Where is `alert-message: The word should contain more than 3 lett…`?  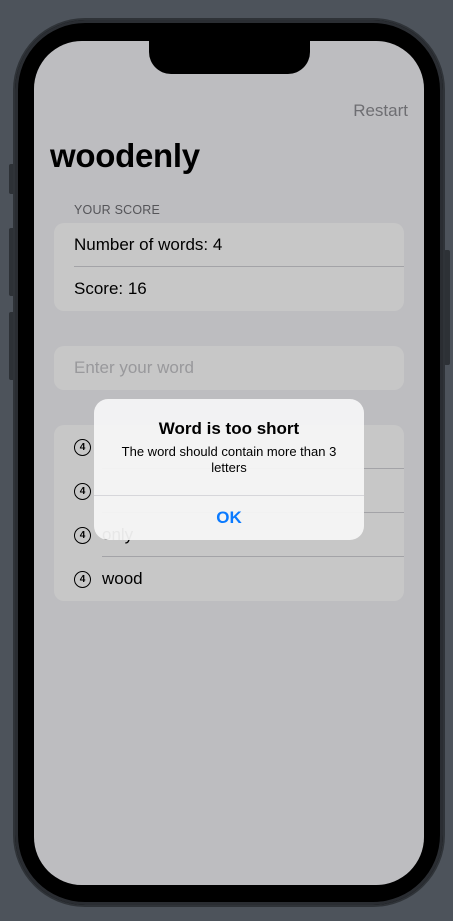
alert-message: The word should contain more than 3 lett… is located at coordinates (229, 459).